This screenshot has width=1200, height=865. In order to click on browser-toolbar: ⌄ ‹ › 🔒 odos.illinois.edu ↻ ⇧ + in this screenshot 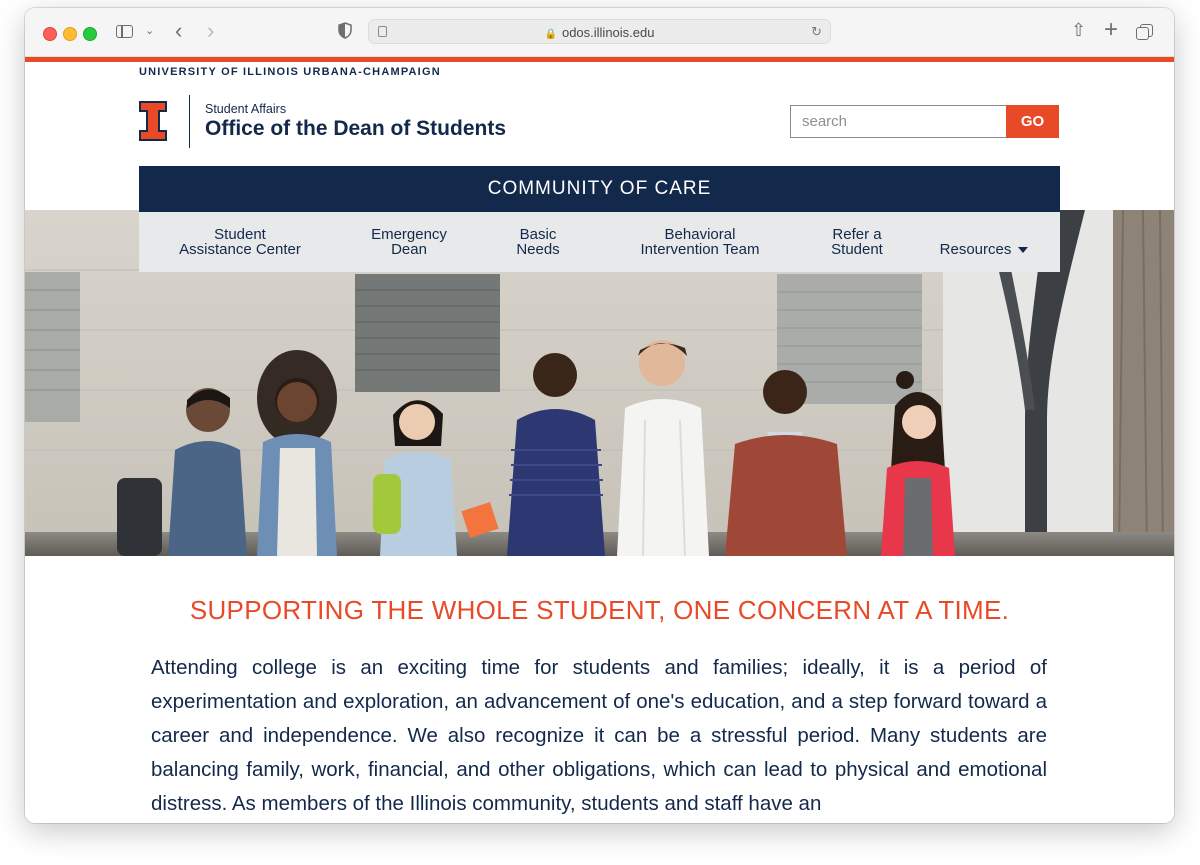, I will do `click(599, 32)`.